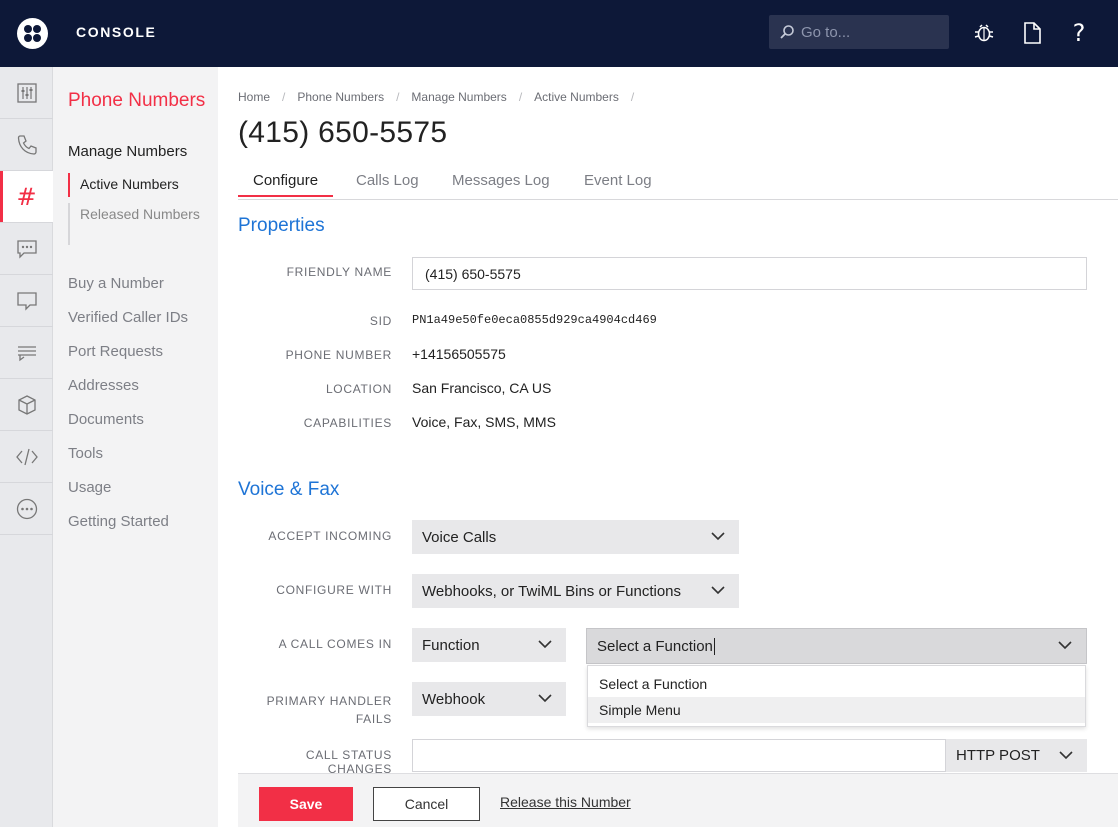 The height and width of the screenshot is (827, 1118). Describe the element at coordinates (286, 184) in the screenshot. I see `tab-configure: Configure` at that location.